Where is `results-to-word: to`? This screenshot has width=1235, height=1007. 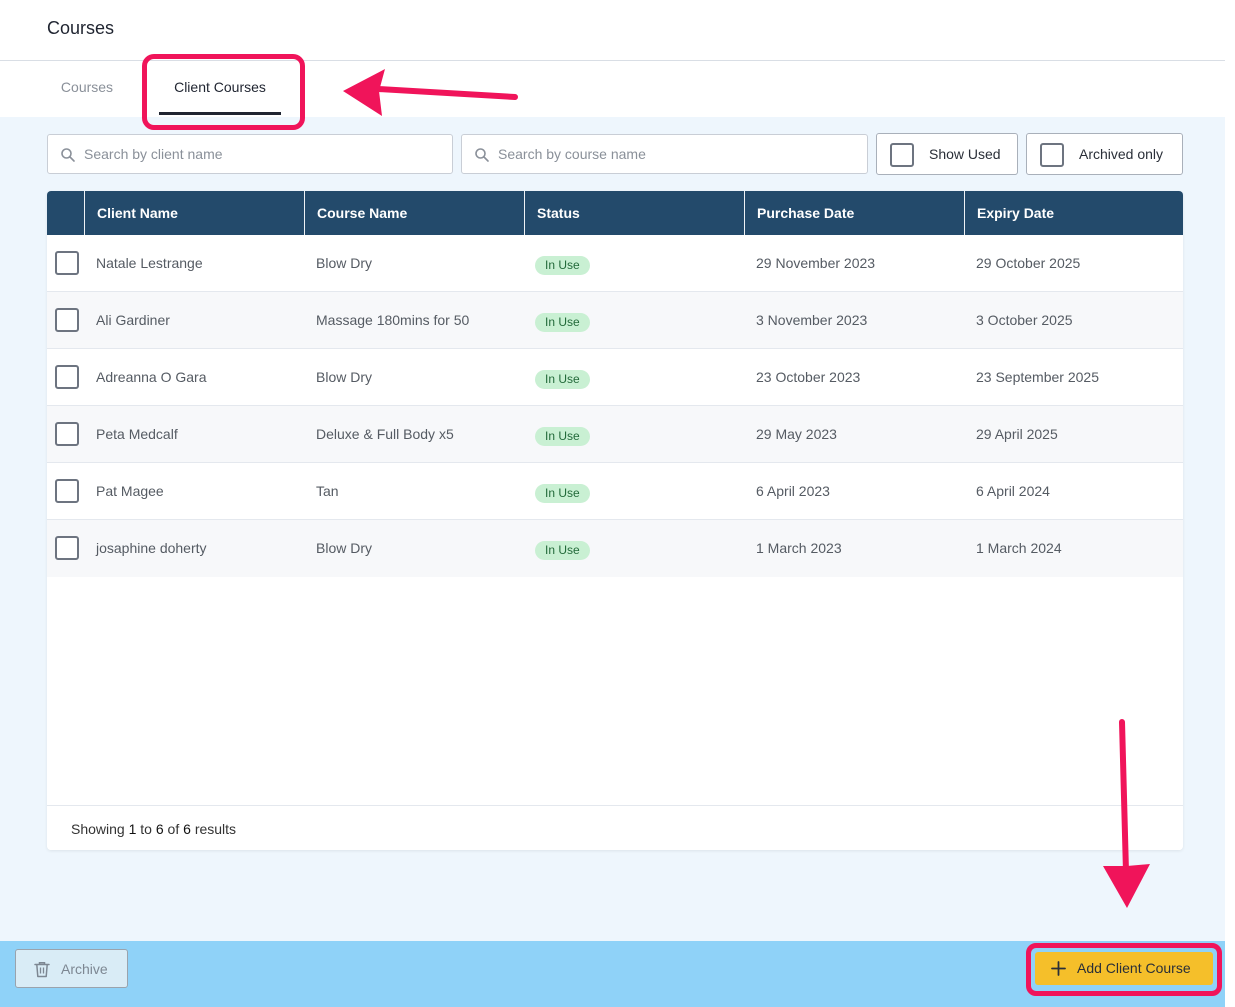 results-to-word: to is located at coordinates (146, 829).